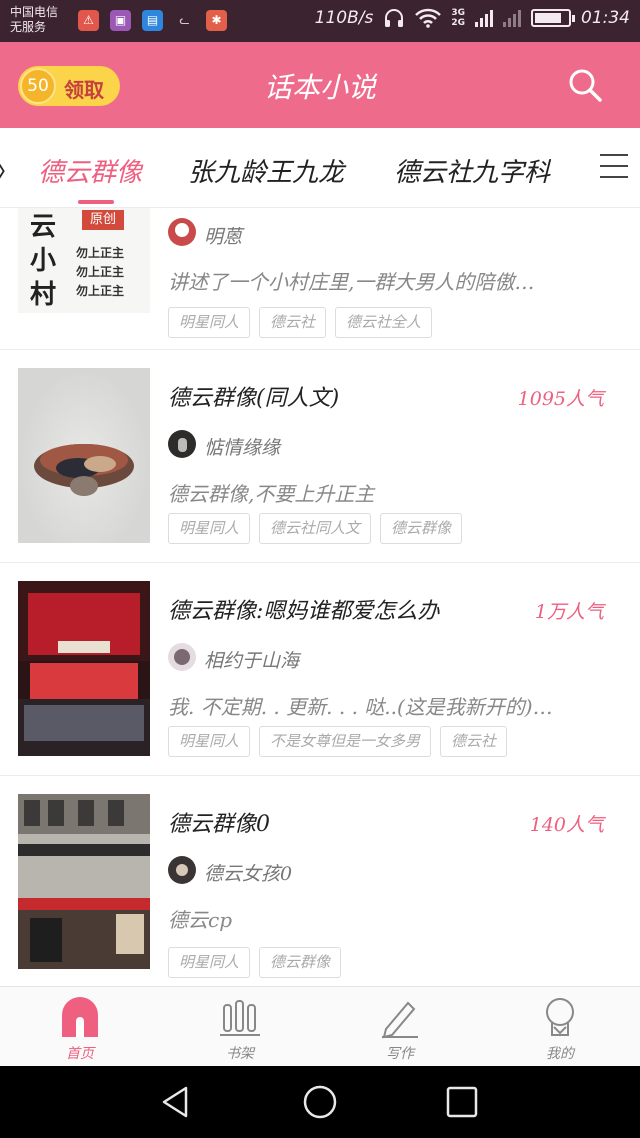  What do you see at coordinates (80, 1054) in the screenshot?
I see `nav-home-label: 首页` at bounding box center [80, 1054].